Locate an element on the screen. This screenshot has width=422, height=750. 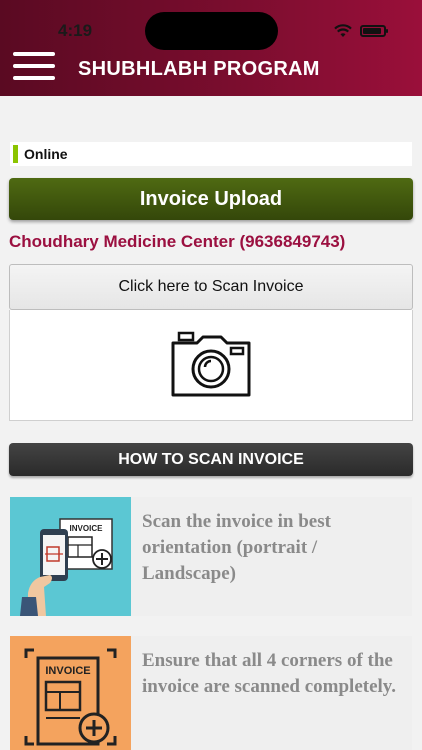
online-label: Online is located at coordinates (46, 154).